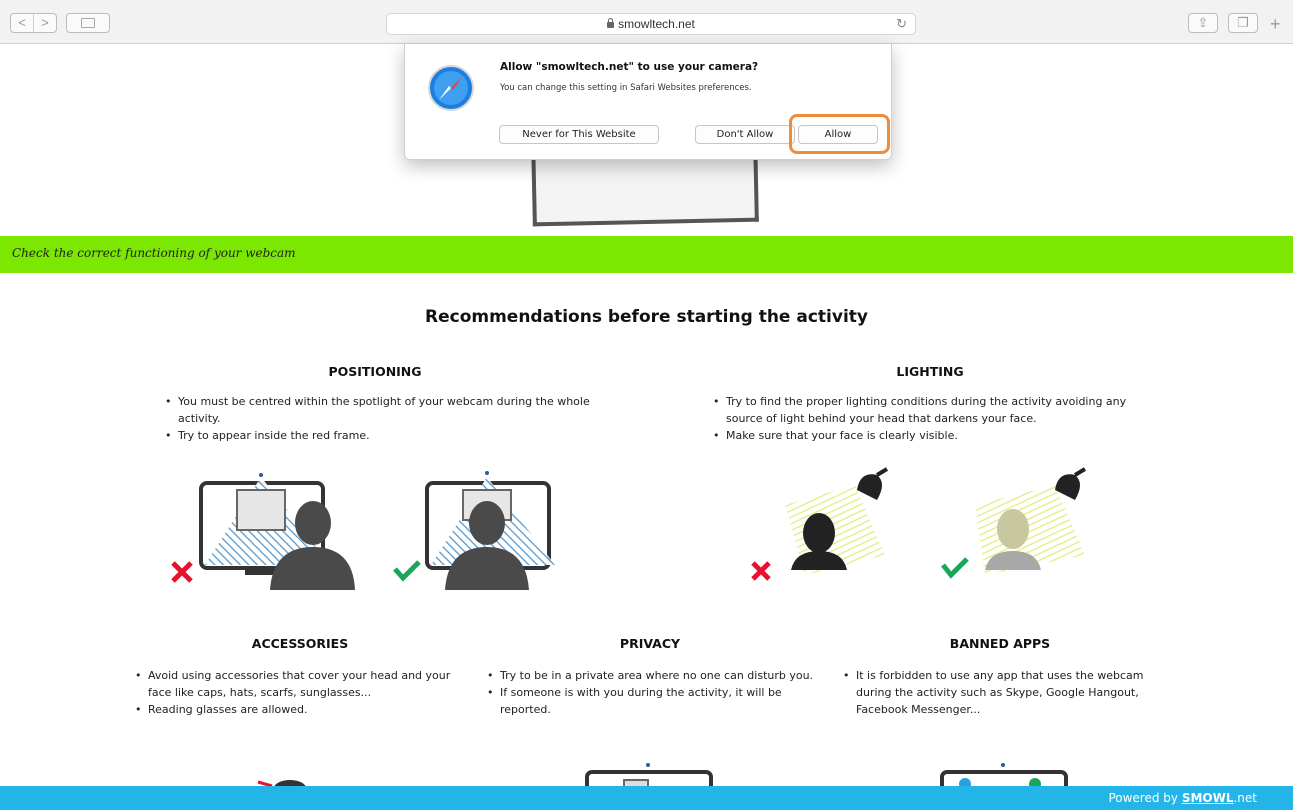  I want to click on positioning-title: POSITIONING, so click(375, 371).